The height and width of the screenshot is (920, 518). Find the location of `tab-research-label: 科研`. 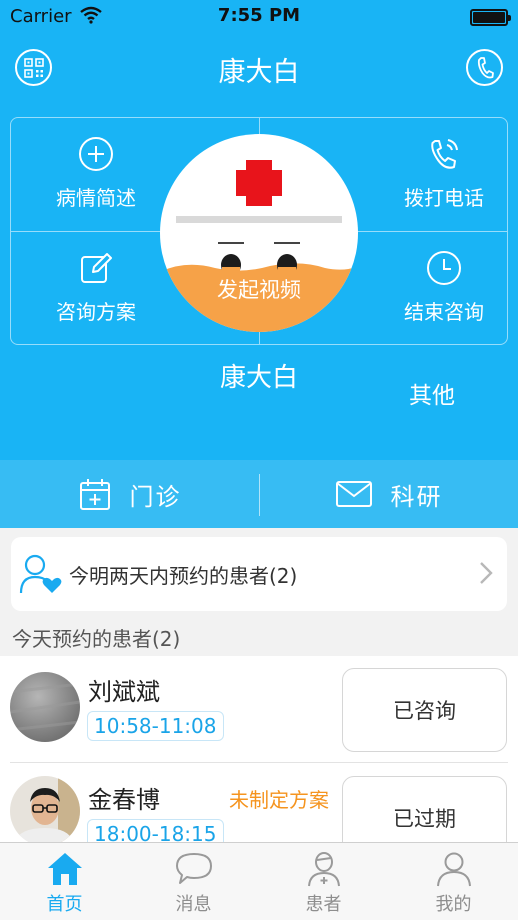

tab-research-label: 科研 is located at coordinates (416, 496).